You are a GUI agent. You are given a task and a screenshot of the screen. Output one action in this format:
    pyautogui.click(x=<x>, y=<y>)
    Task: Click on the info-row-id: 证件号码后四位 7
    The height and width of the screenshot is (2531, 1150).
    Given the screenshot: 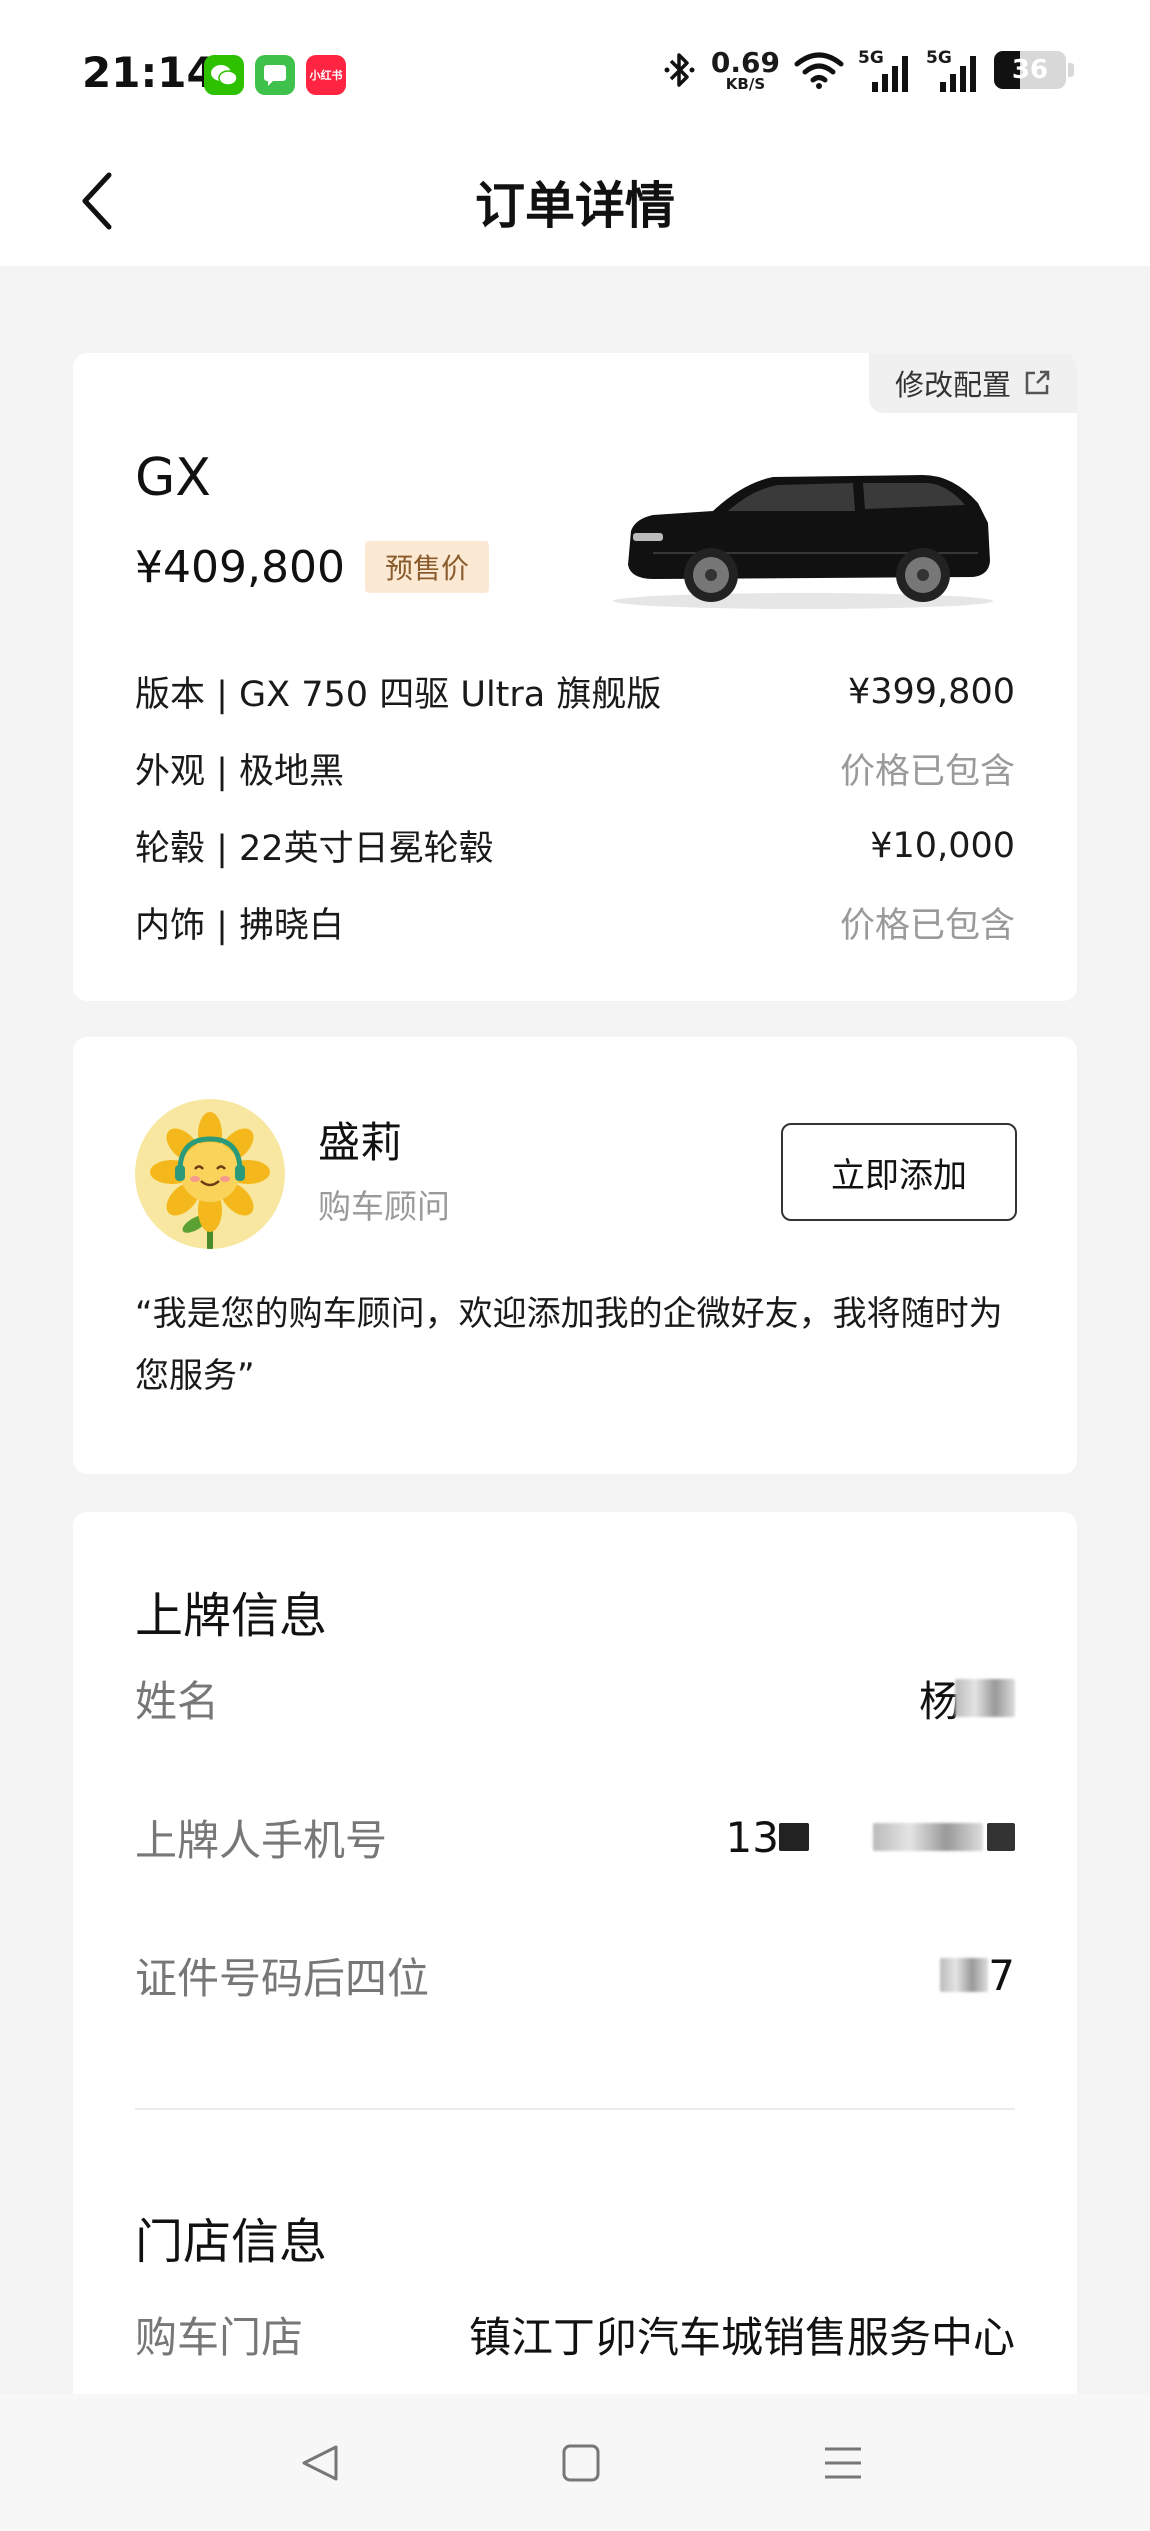 What is the action you would take?
    pyautogui.click(x=575, y=1975)
    